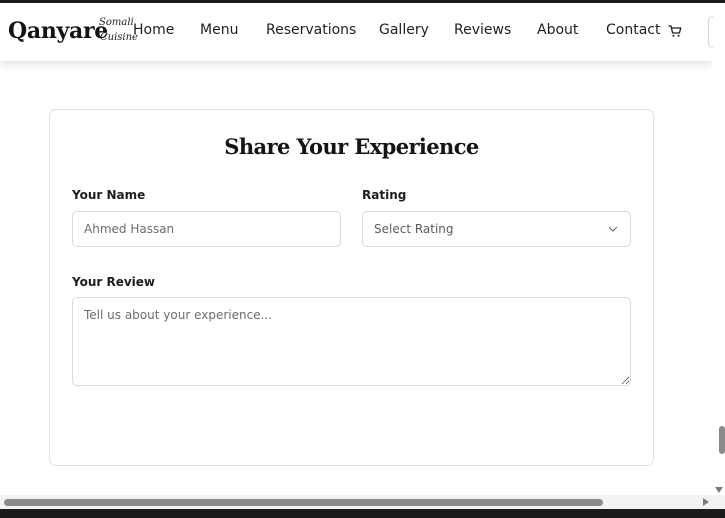 The width and height of the screenshot is (725, 518). I want to click on form-title: Share Your Experience, so click(351, 146).